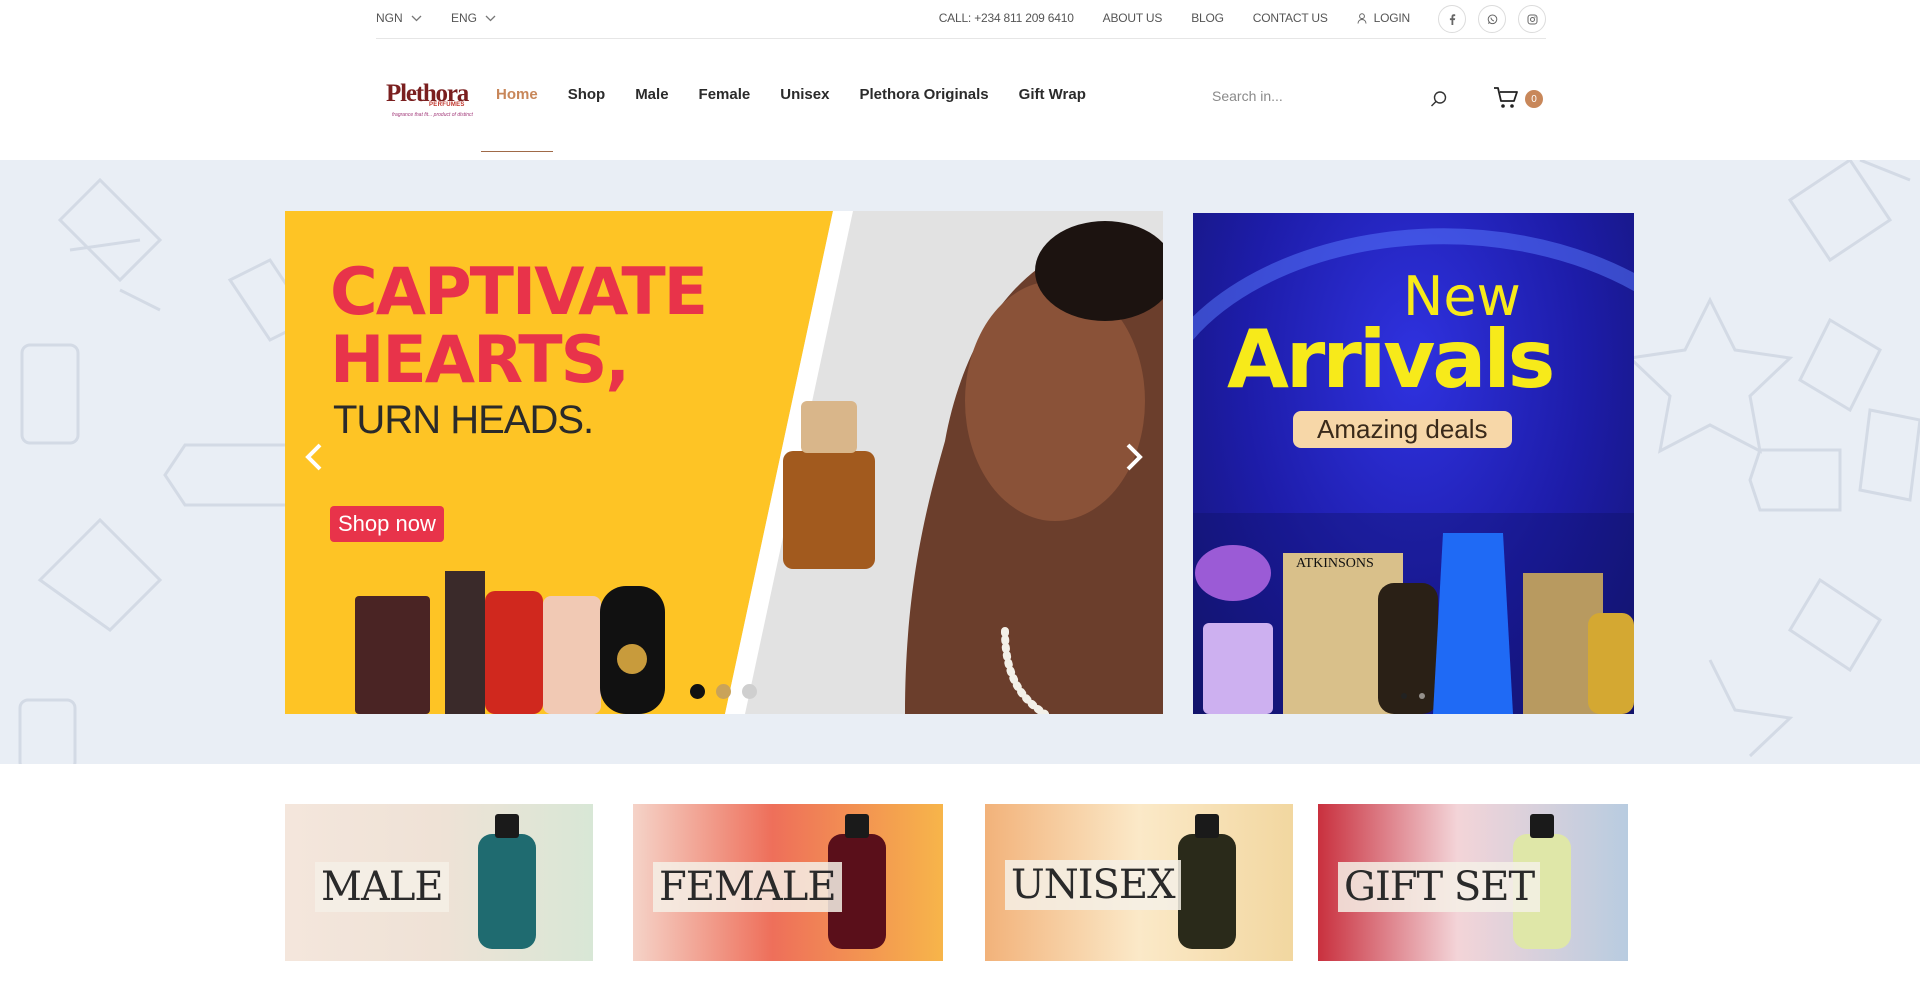 This screenshot has width=1920, height=993. I want to click on blog-link: BLOG, so click(1207, 18).